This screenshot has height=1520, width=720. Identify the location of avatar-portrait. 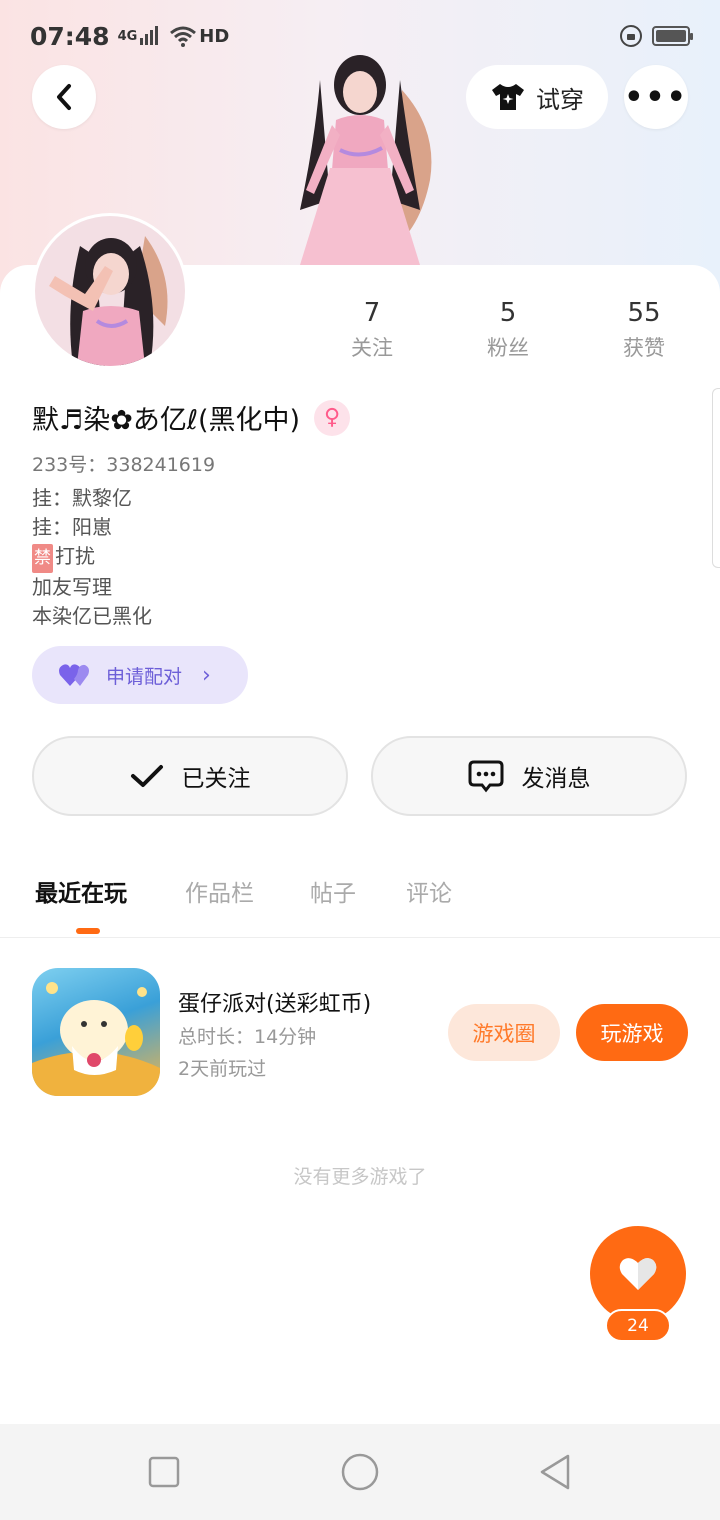
(108, 301).